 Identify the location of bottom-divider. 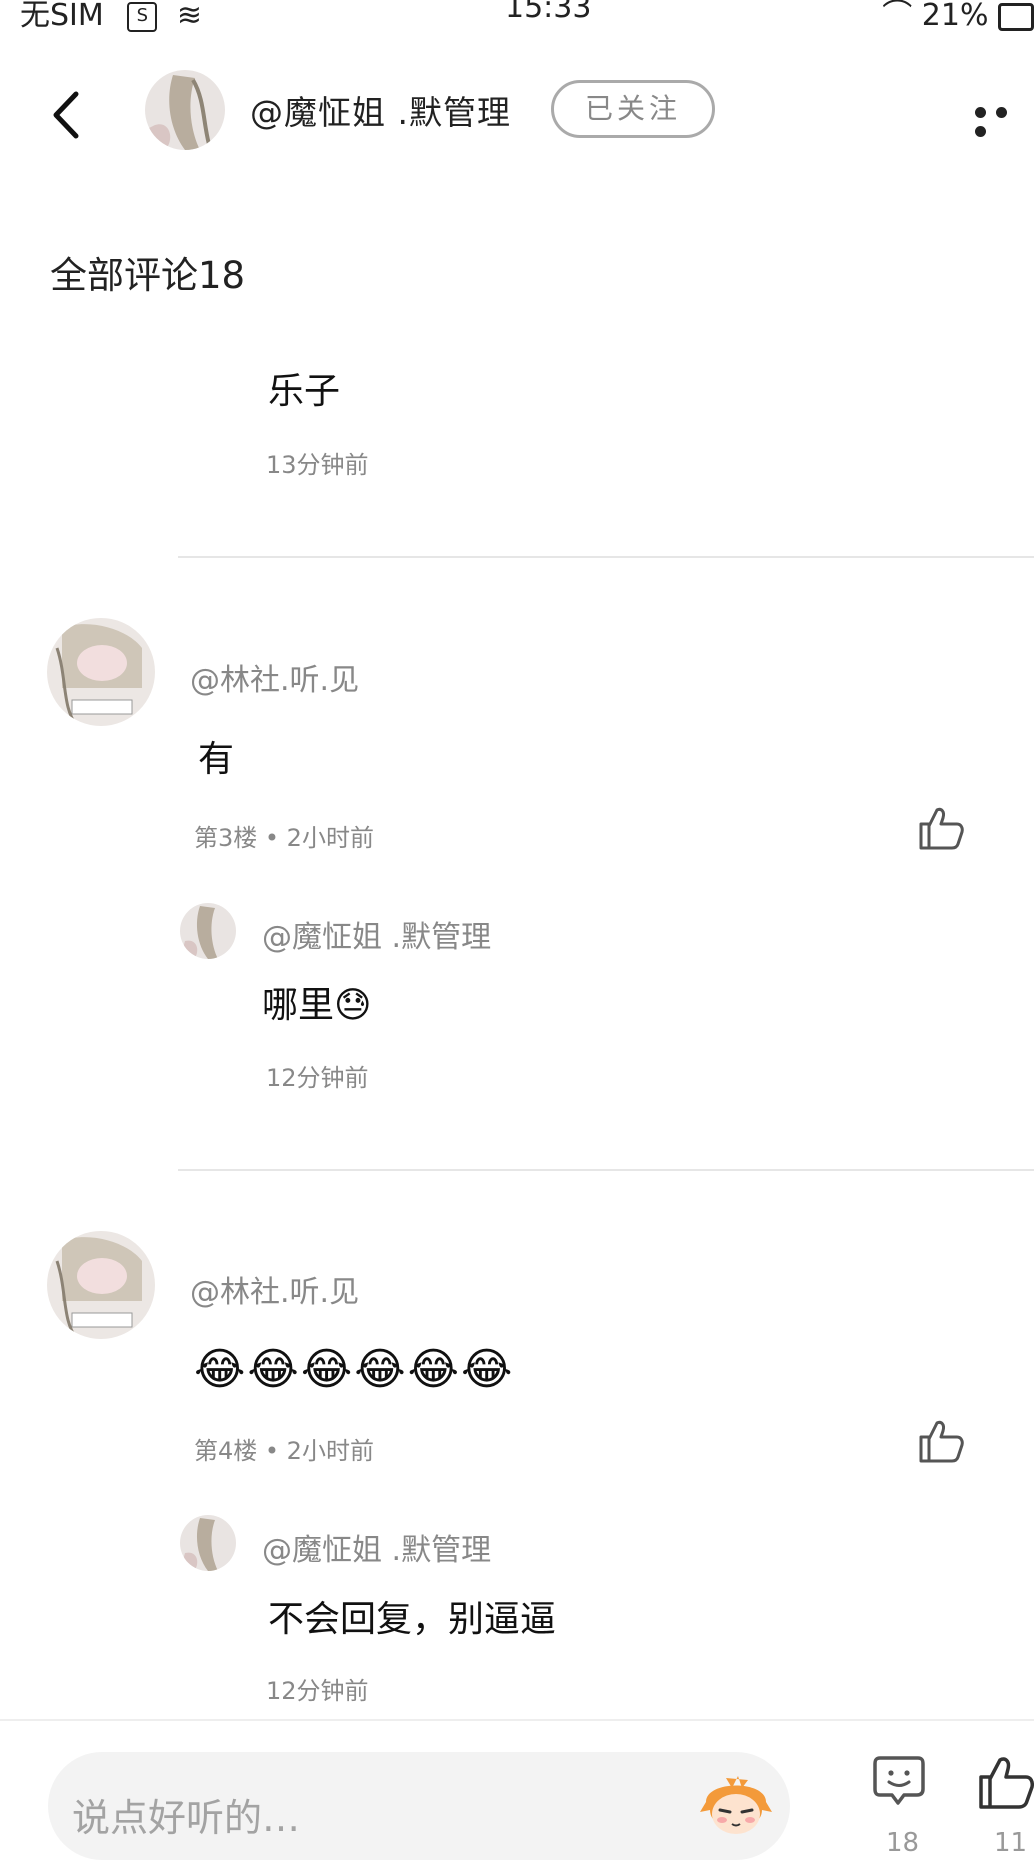
(517, 1720).